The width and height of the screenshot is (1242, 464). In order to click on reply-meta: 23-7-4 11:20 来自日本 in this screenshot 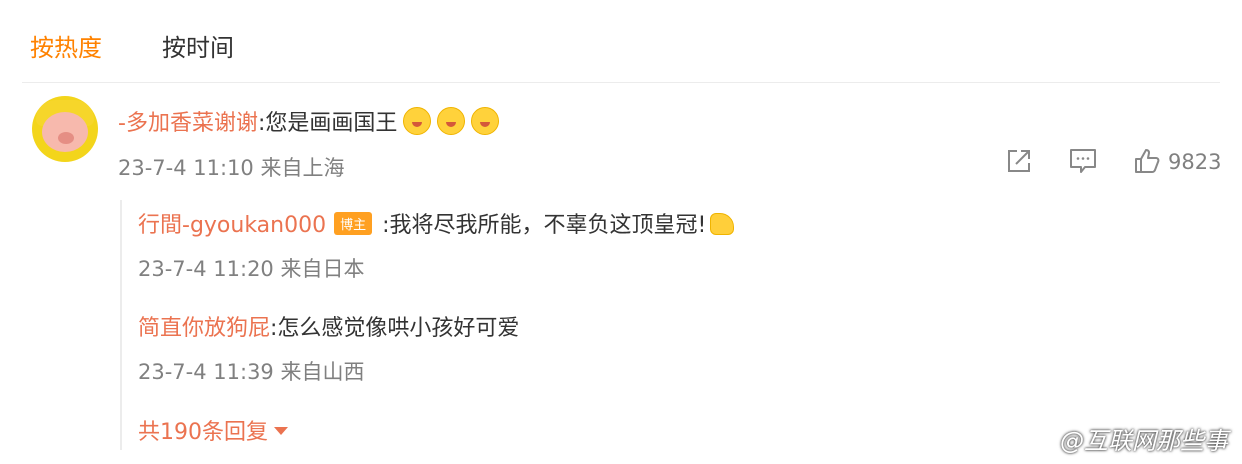, I will do `click(251, 269)`.